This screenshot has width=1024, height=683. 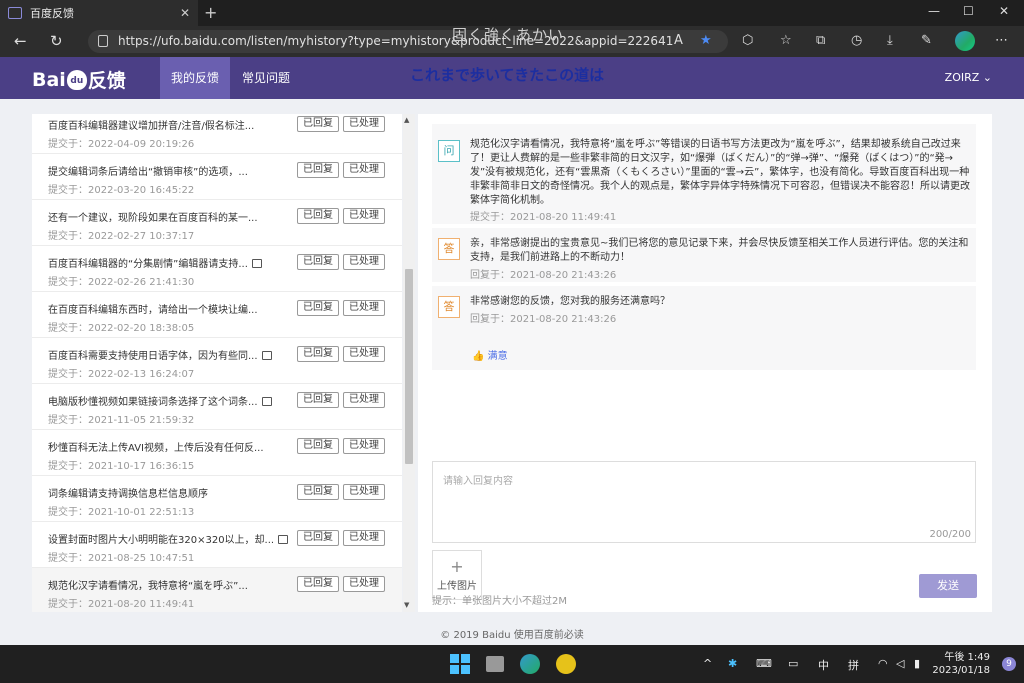 What do you see at coordinates (823, 665) in the screenshot?
I see `ime-mode: 中` at bounding box center [823, 665].